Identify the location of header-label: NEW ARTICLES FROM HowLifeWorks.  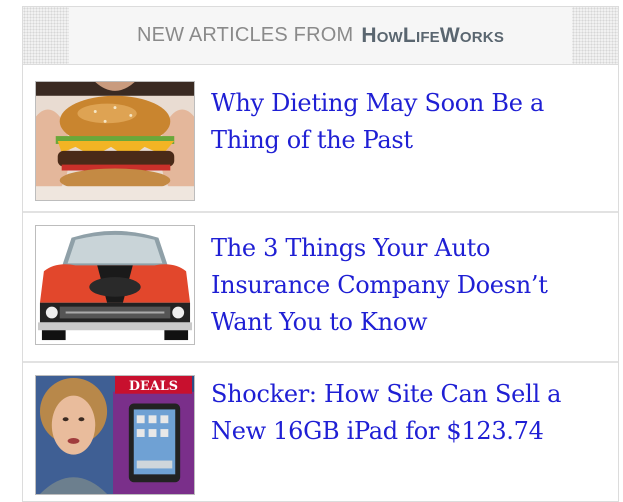
(320, 35).